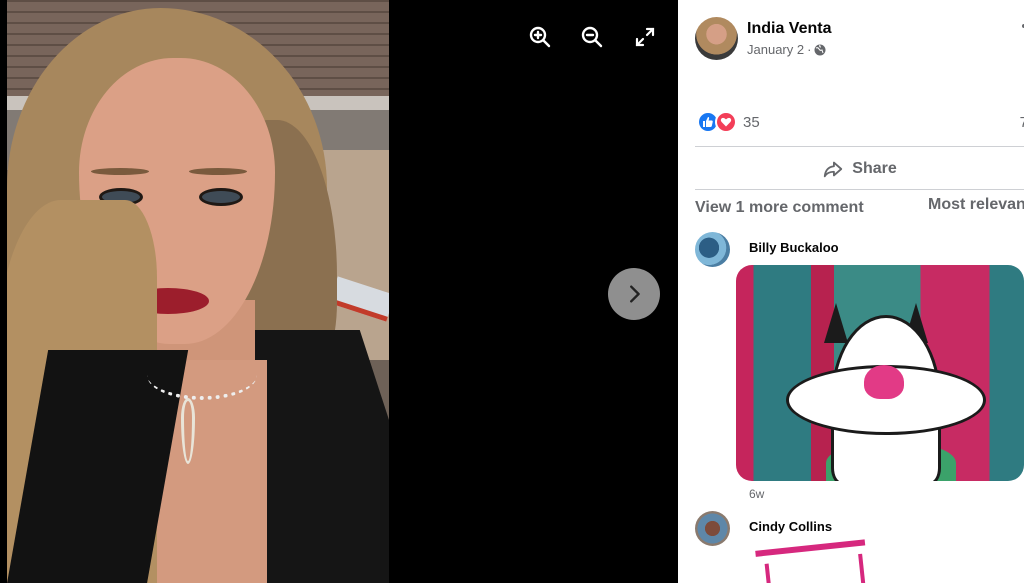 This screenshot has height=583, width=1024. I want to click on photo-brow-left, so click(120, 171).